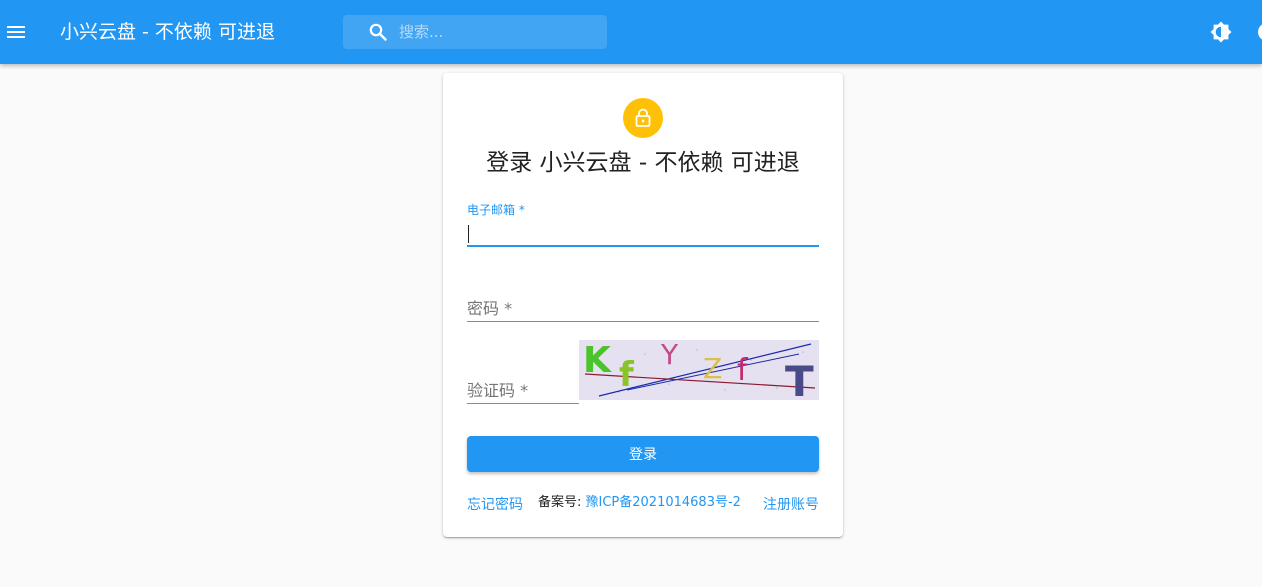  Describe the element at coordinates (643, 163) in the screenshot. I see `login-title: 登录 小兴云盘 - 不依赖 可进退` at that location.